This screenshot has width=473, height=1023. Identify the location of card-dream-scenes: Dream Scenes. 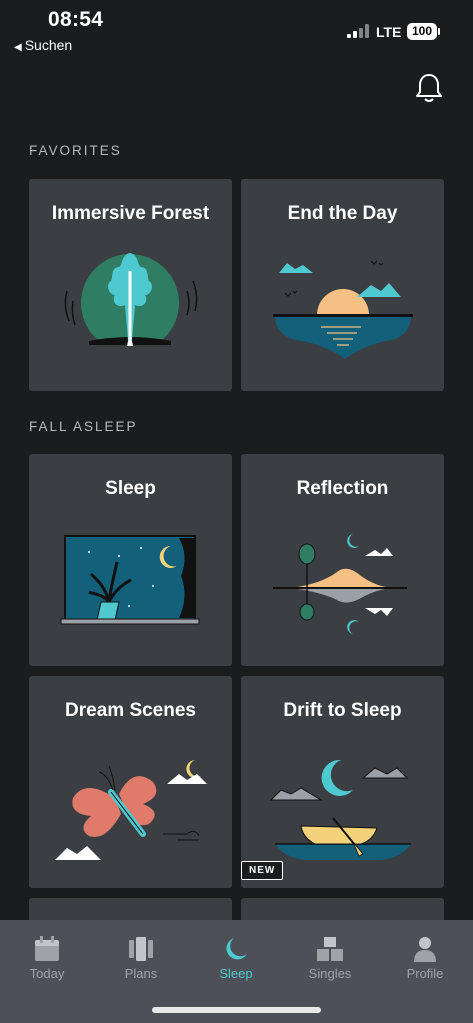
(130, 782).